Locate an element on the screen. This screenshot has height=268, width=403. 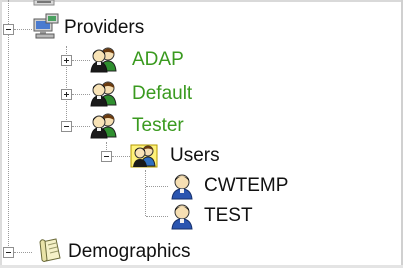
partial-node-icon is located at coordinates (44, 3).